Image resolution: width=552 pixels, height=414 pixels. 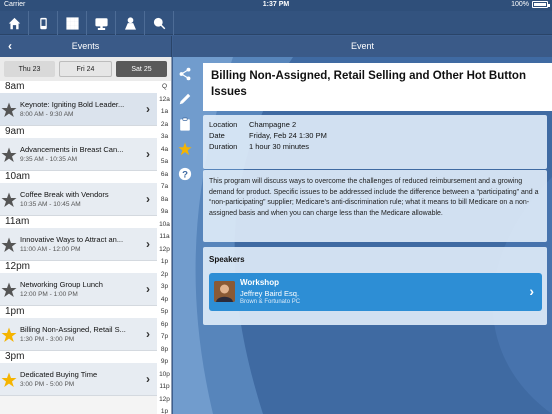 I want to click on day-tabs: Thu 23 Fri 24 Sat 25, so click(x=85, y=69).